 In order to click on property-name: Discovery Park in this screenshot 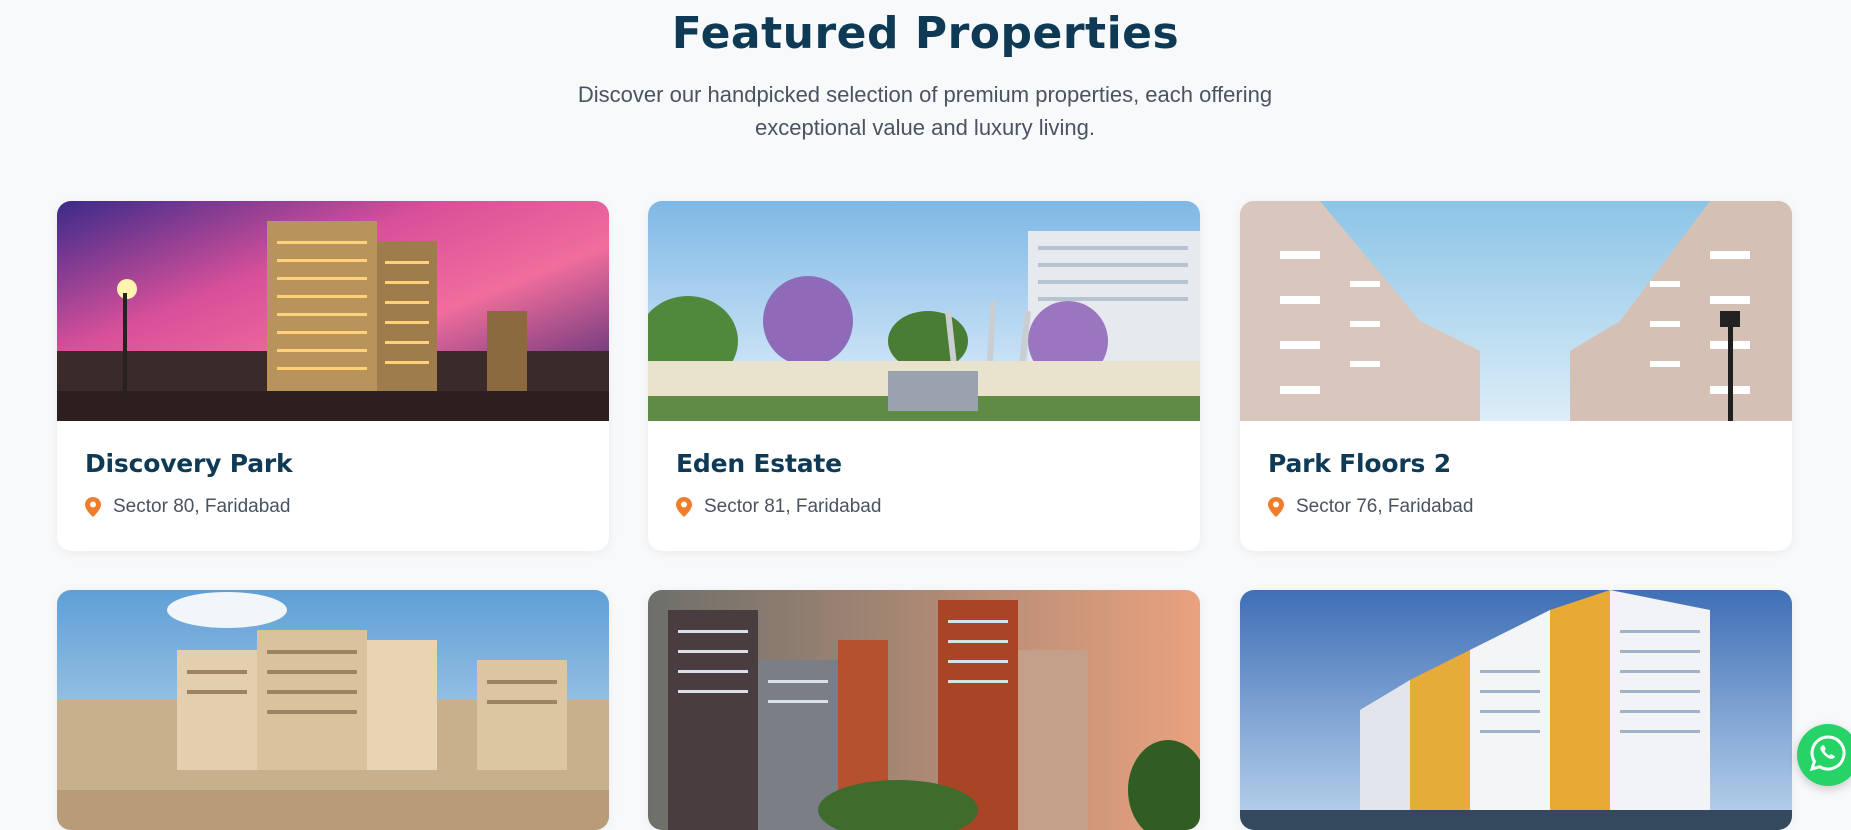, I will do `click(333, 463)`.